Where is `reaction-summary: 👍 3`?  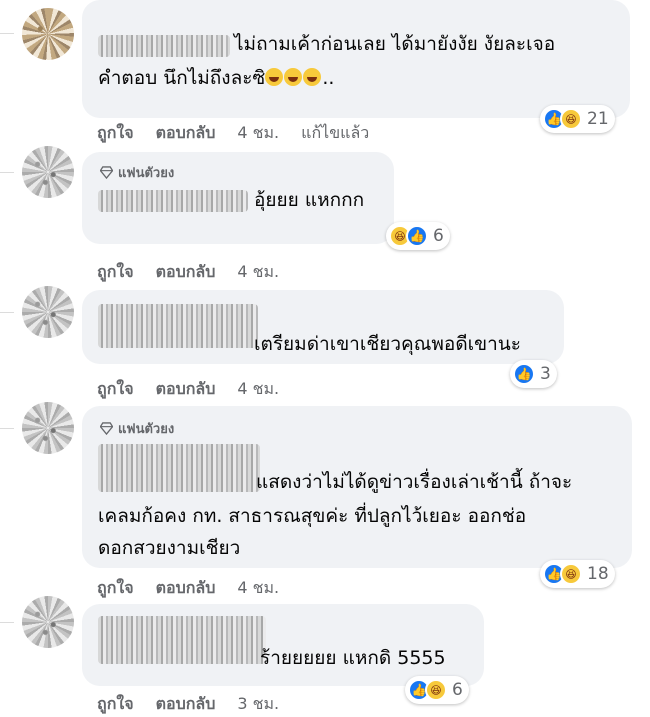 reaction-summary: 👍 3 is located at coordinates (533, 374).